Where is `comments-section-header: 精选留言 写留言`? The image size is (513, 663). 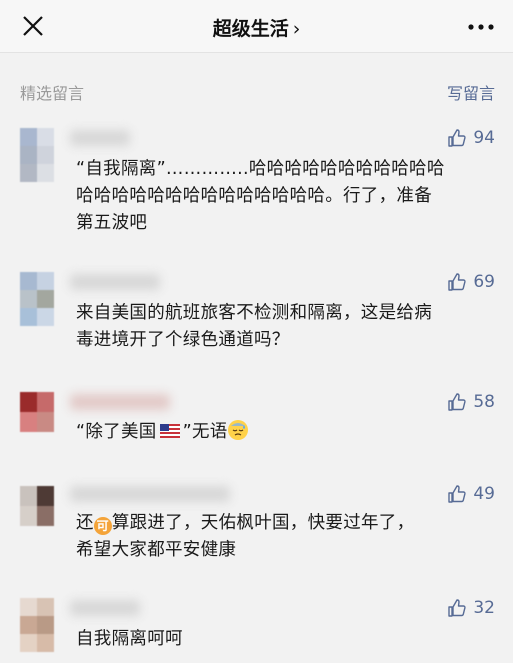 comments-section-header: 精选留言 写留言 is located at coordinates (257, 92).